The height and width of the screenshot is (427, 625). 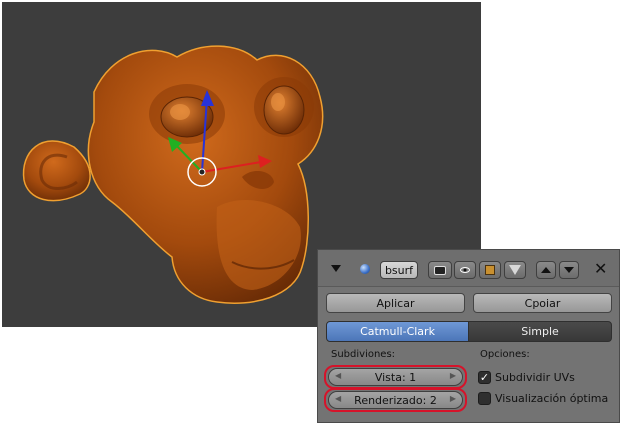 I want to click on tab-simple: Simple, so click(x=540, y=331).